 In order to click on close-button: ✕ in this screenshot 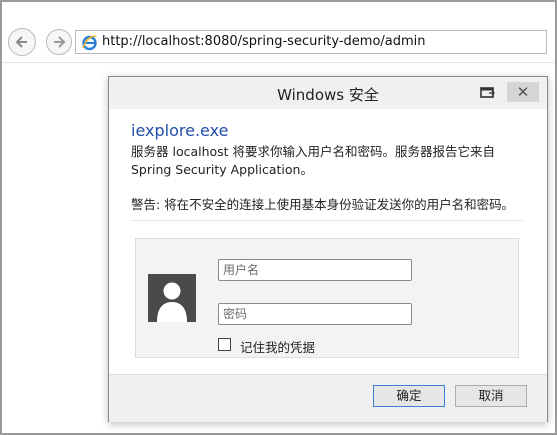, I will do `click(523, 92)`.